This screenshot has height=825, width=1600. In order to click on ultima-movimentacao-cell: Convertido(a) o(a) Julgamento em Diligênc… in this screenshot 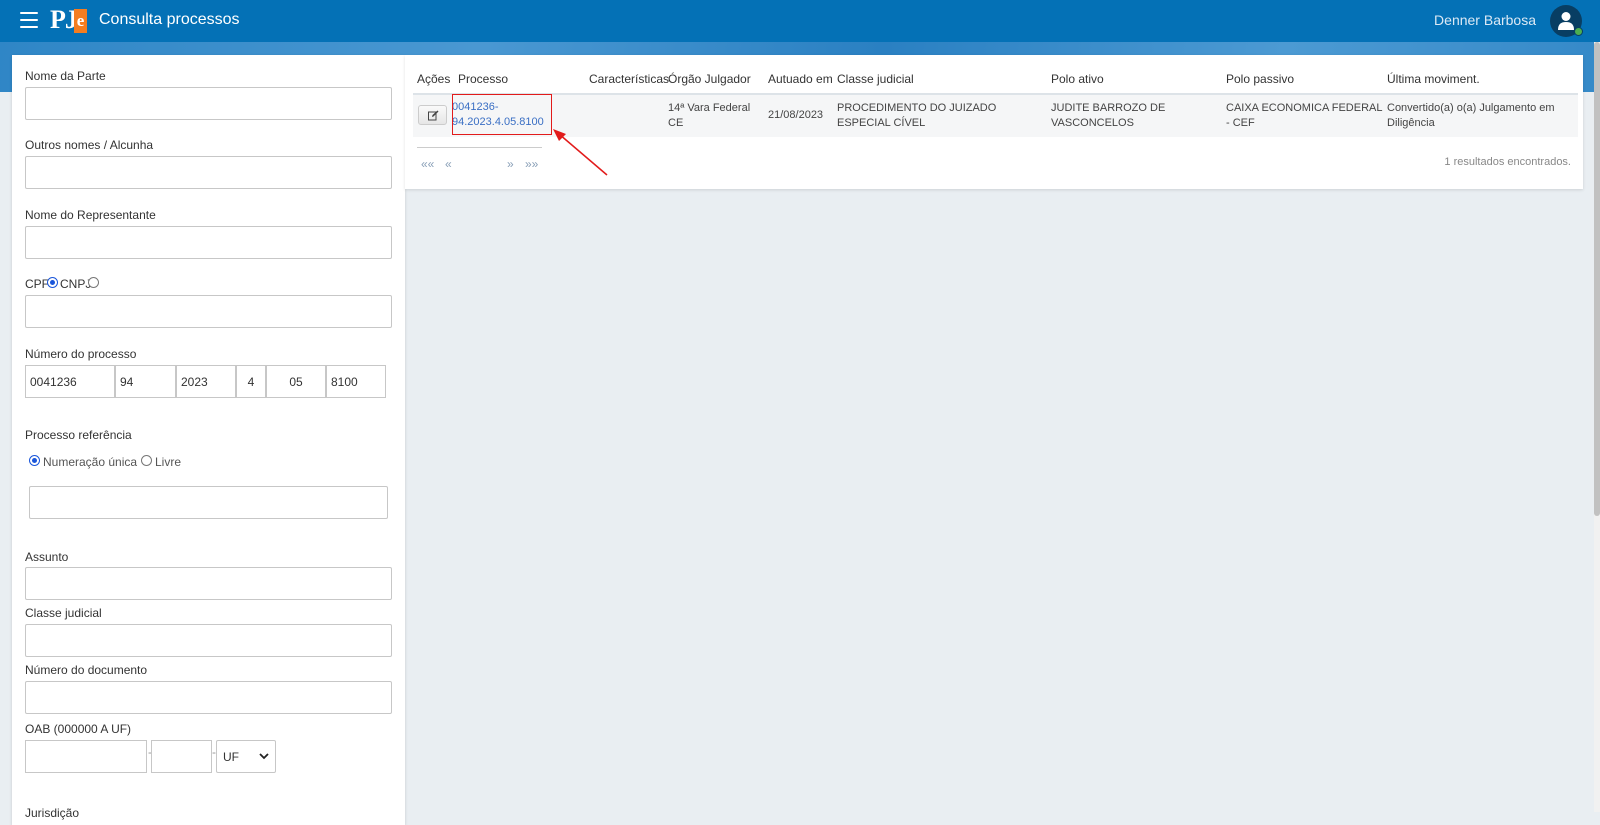, I will do `click(1471, 115)`.